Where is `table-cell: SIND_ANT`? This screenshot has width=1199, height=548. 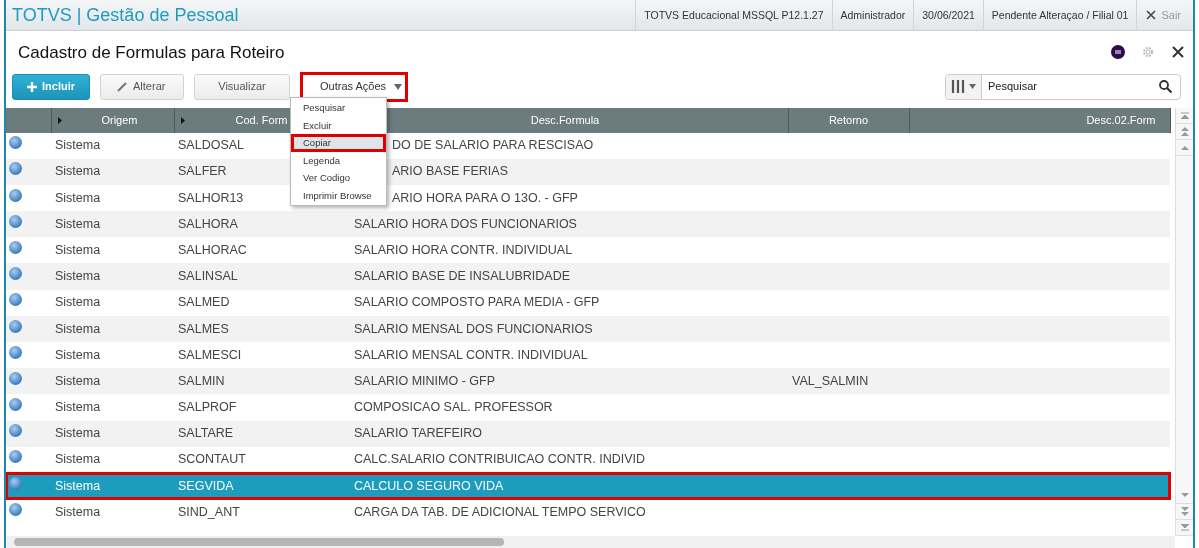 table-cell: SIND_ANT is located at coordinates (209, 511).